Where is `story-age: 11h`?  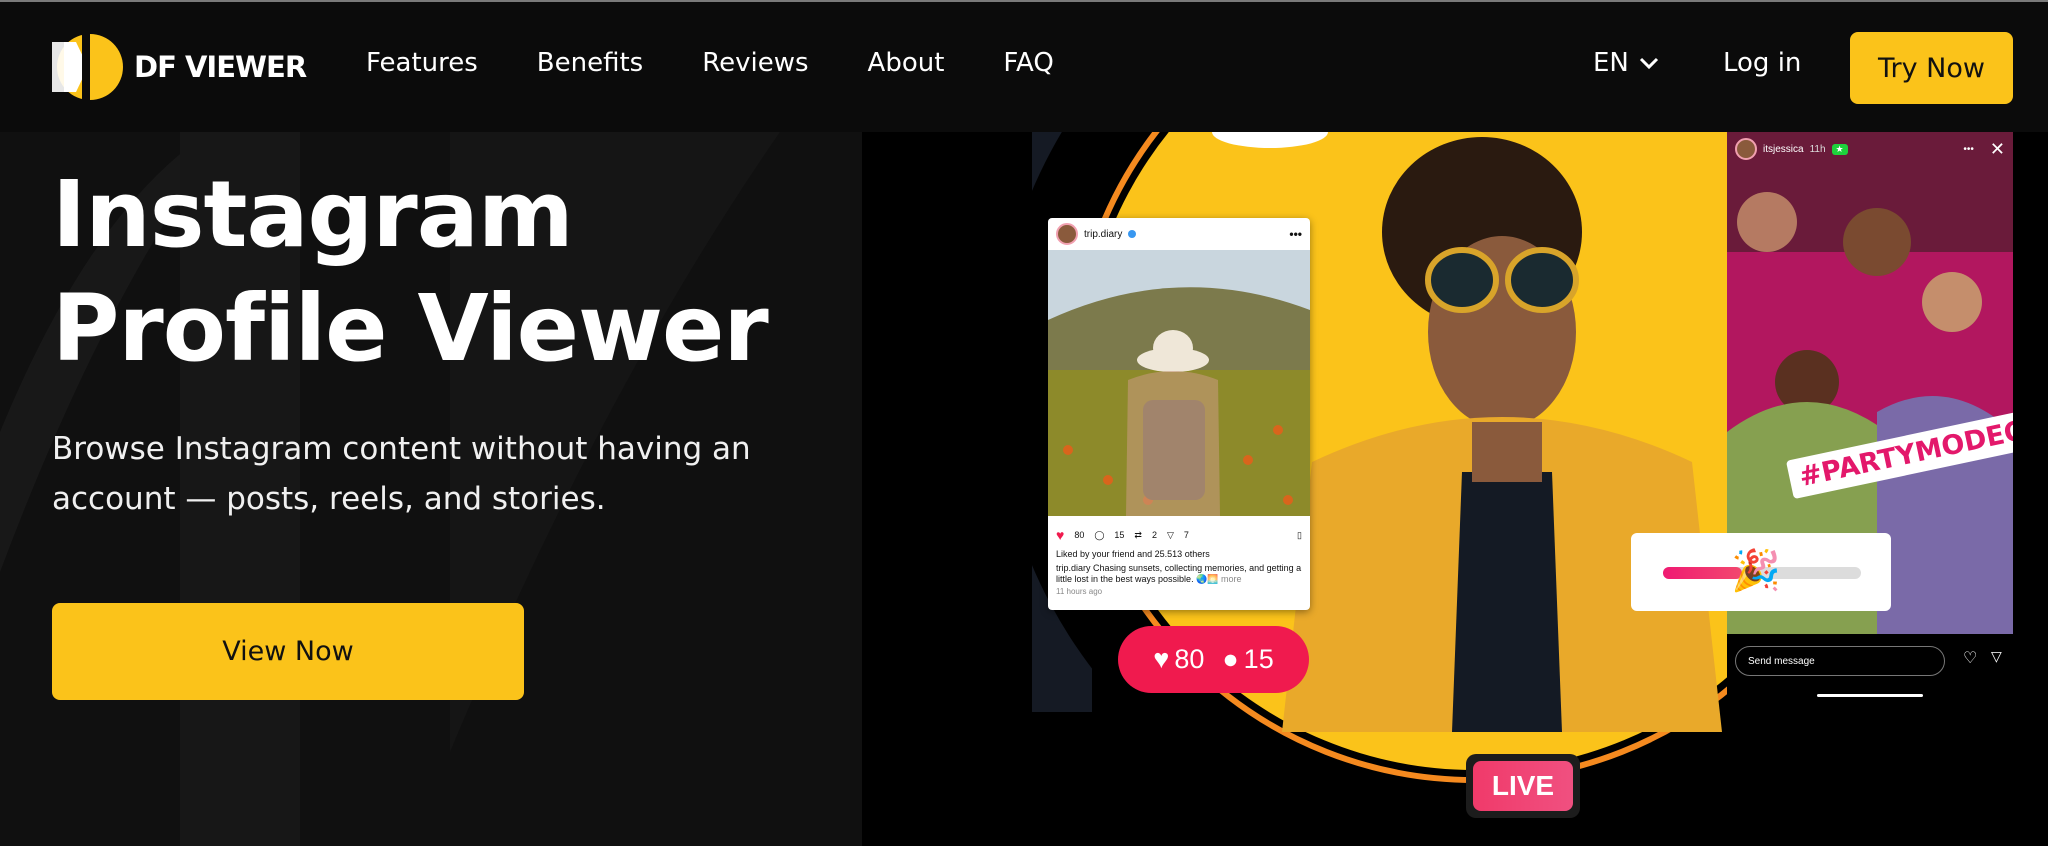
story-age: 11h is located at coordinates (1817, 149).